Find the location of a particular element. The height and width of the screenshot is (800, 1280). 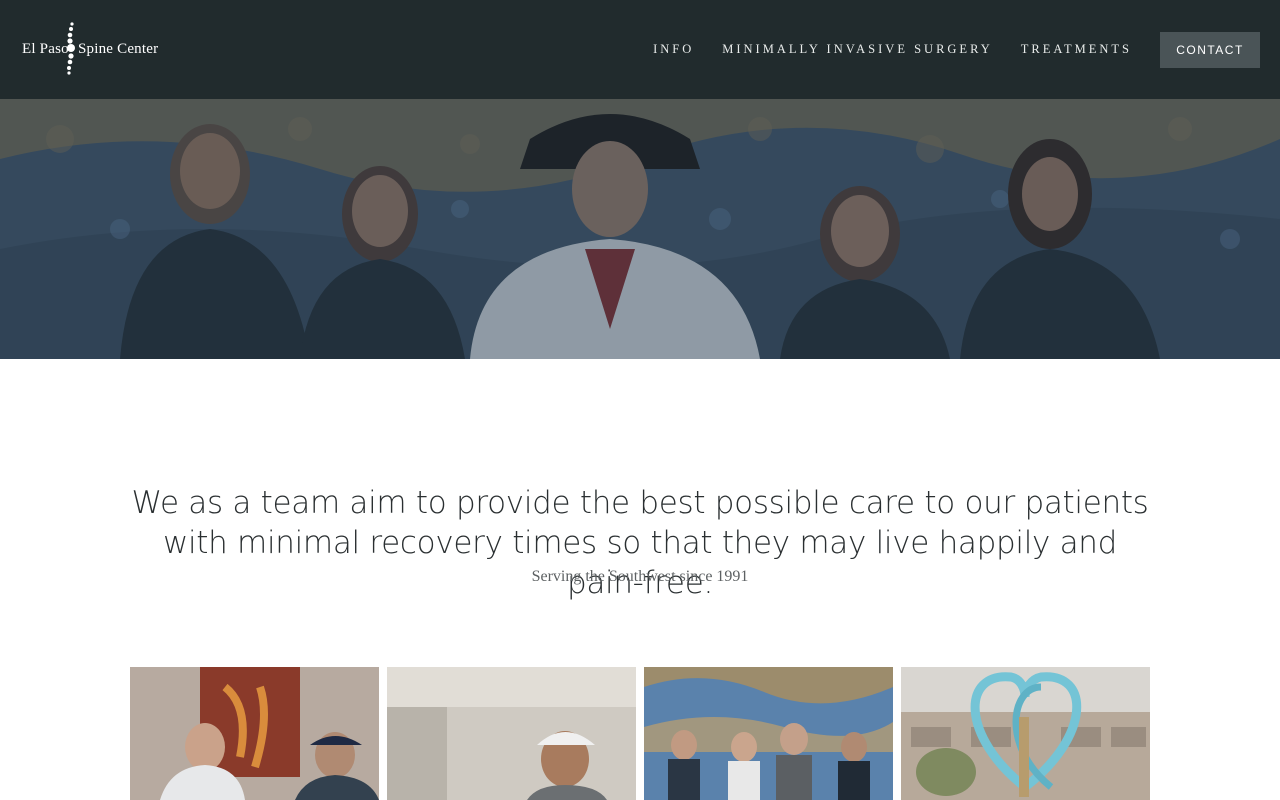

logo-text-el-paso: El Paso is located at coordinates (45, 49).